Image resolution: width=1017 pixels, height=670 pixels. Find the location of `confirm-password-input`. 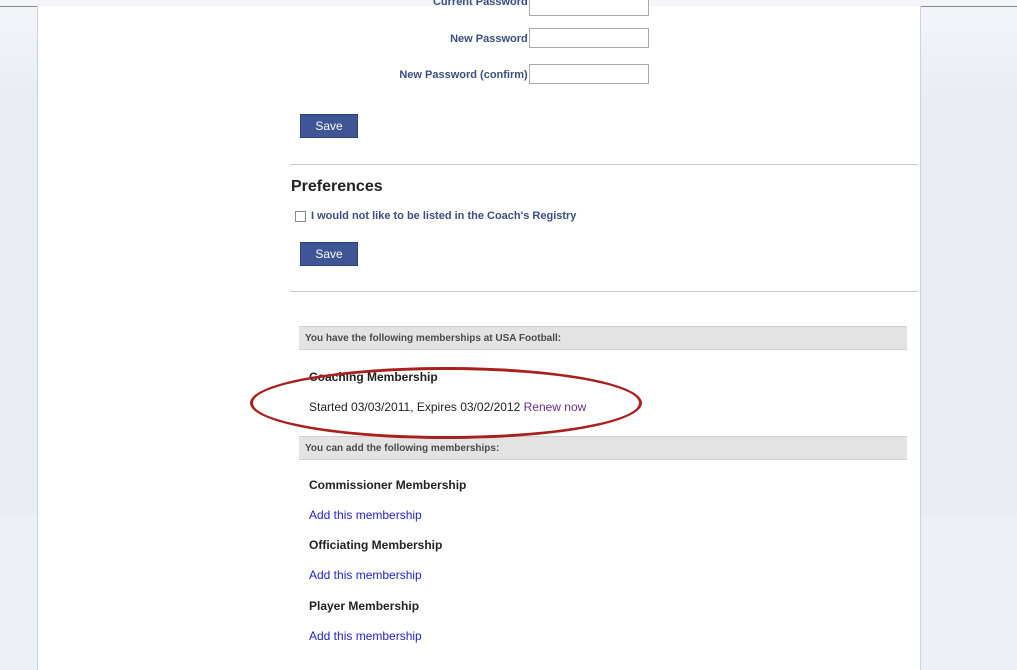

confirm-password-input is located at coordinates (589, 74).